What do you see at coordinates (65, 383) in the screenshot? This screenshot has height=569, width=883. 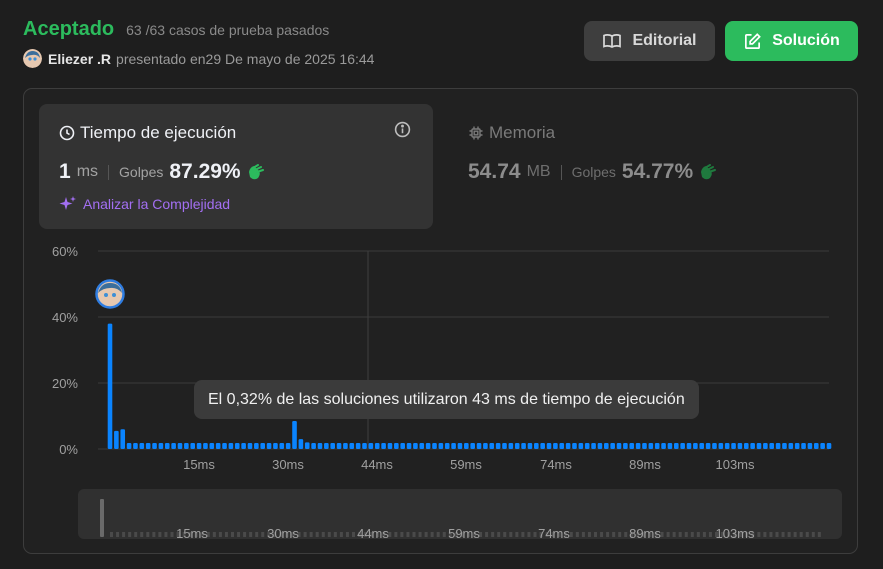 I see `y-tick-label: 20%` at bounding box center [65, 383].